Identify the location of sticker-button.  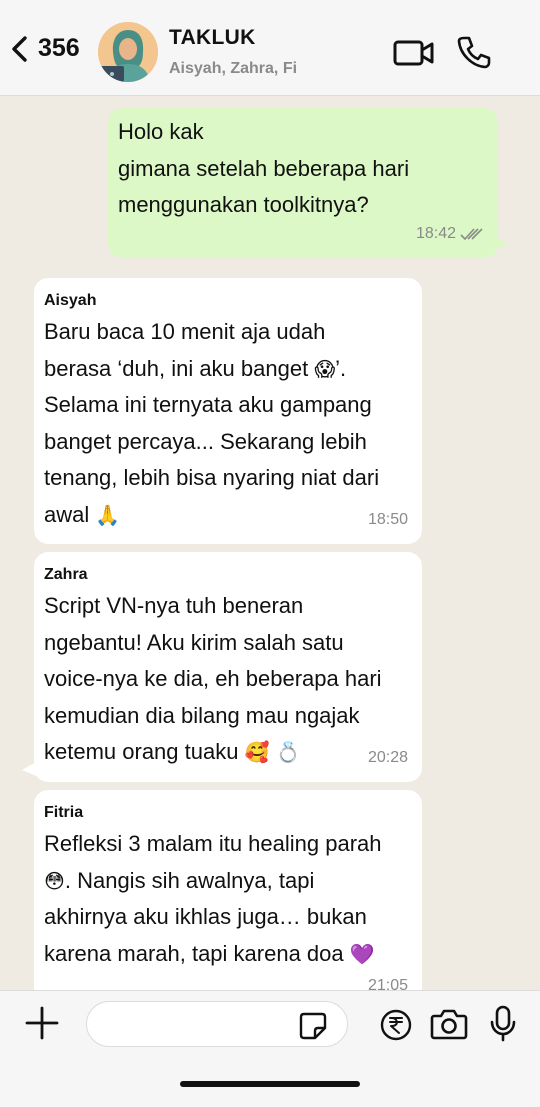
(313, 1026).